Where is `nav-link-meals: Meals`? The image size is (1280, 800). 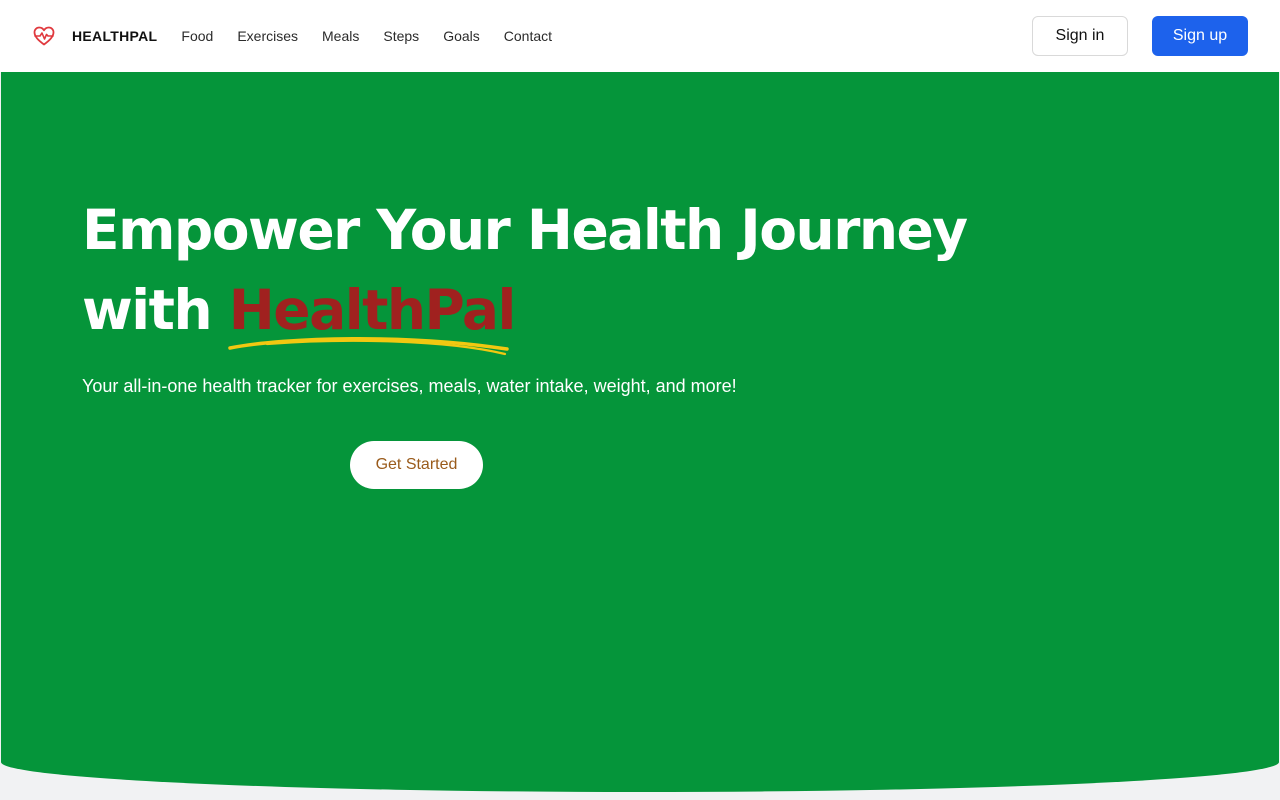
nav-link-meals: Meals is located at coordinates (340, 36).